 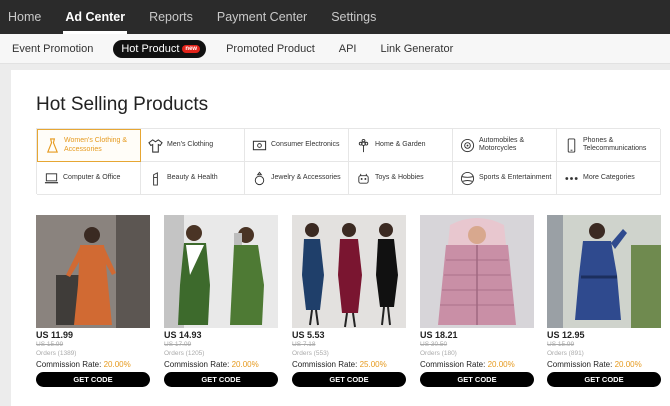 I want to click on category-label: Consumer Electronics, so click(x=305, y=144).